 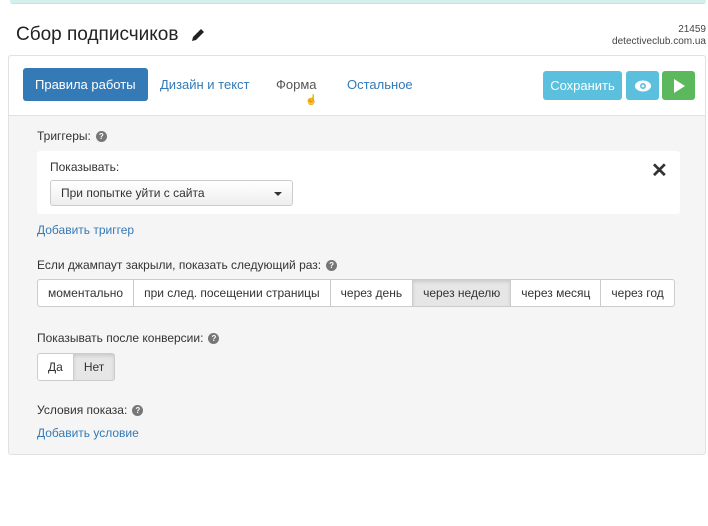 What do you see at coordinates (380, 84) in the screenshot?
I see `tab-other: Остальное` at bounding box center [380, 84].